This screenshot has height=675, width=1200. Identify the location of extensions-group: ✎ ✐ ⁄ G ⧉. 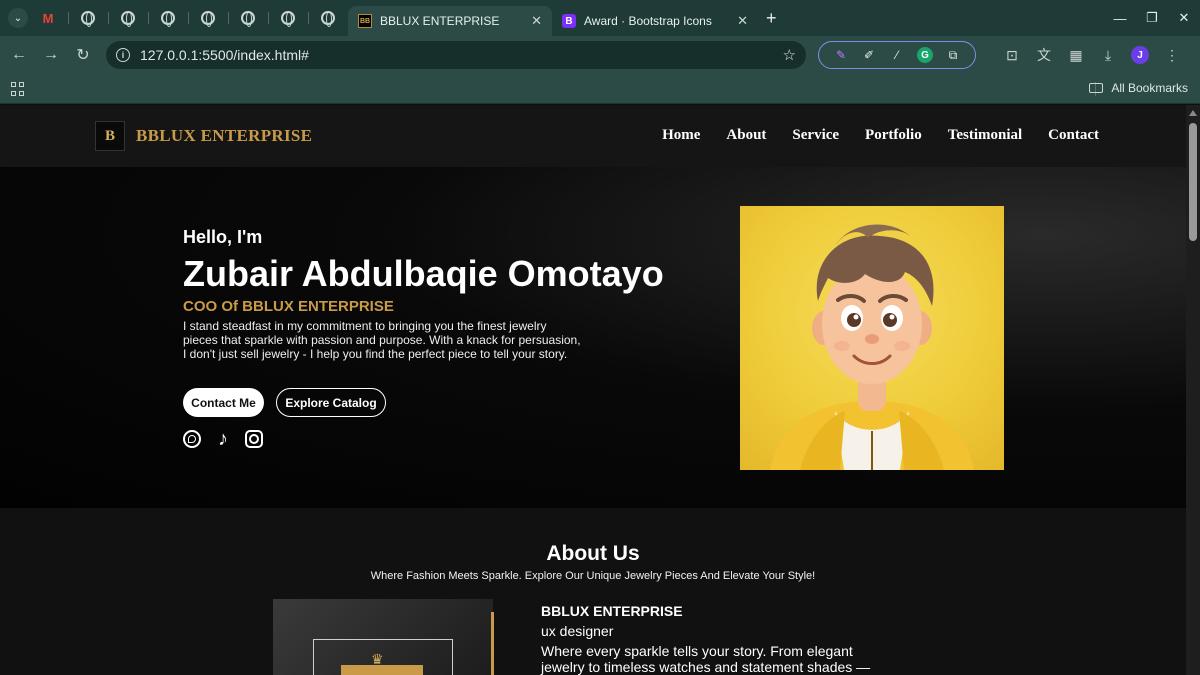
(897, 55).